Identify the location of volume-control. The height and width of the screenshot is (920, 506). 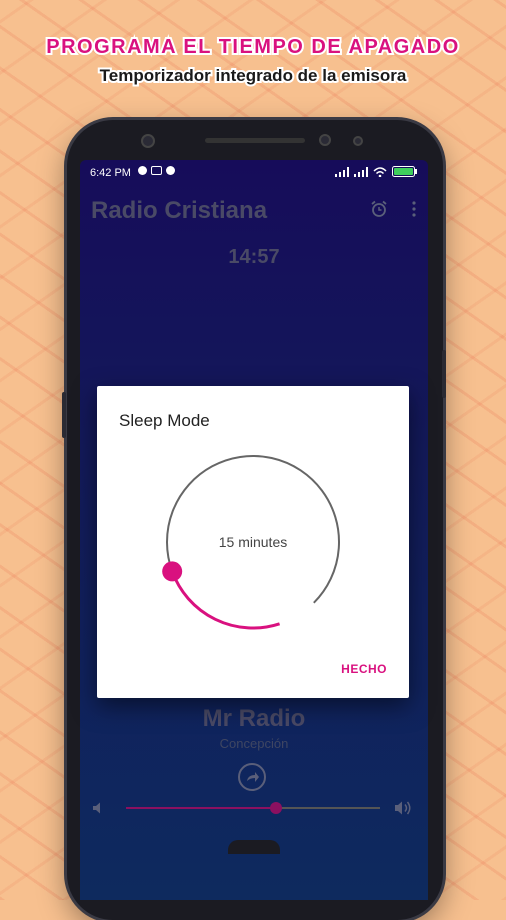
(254, 808).